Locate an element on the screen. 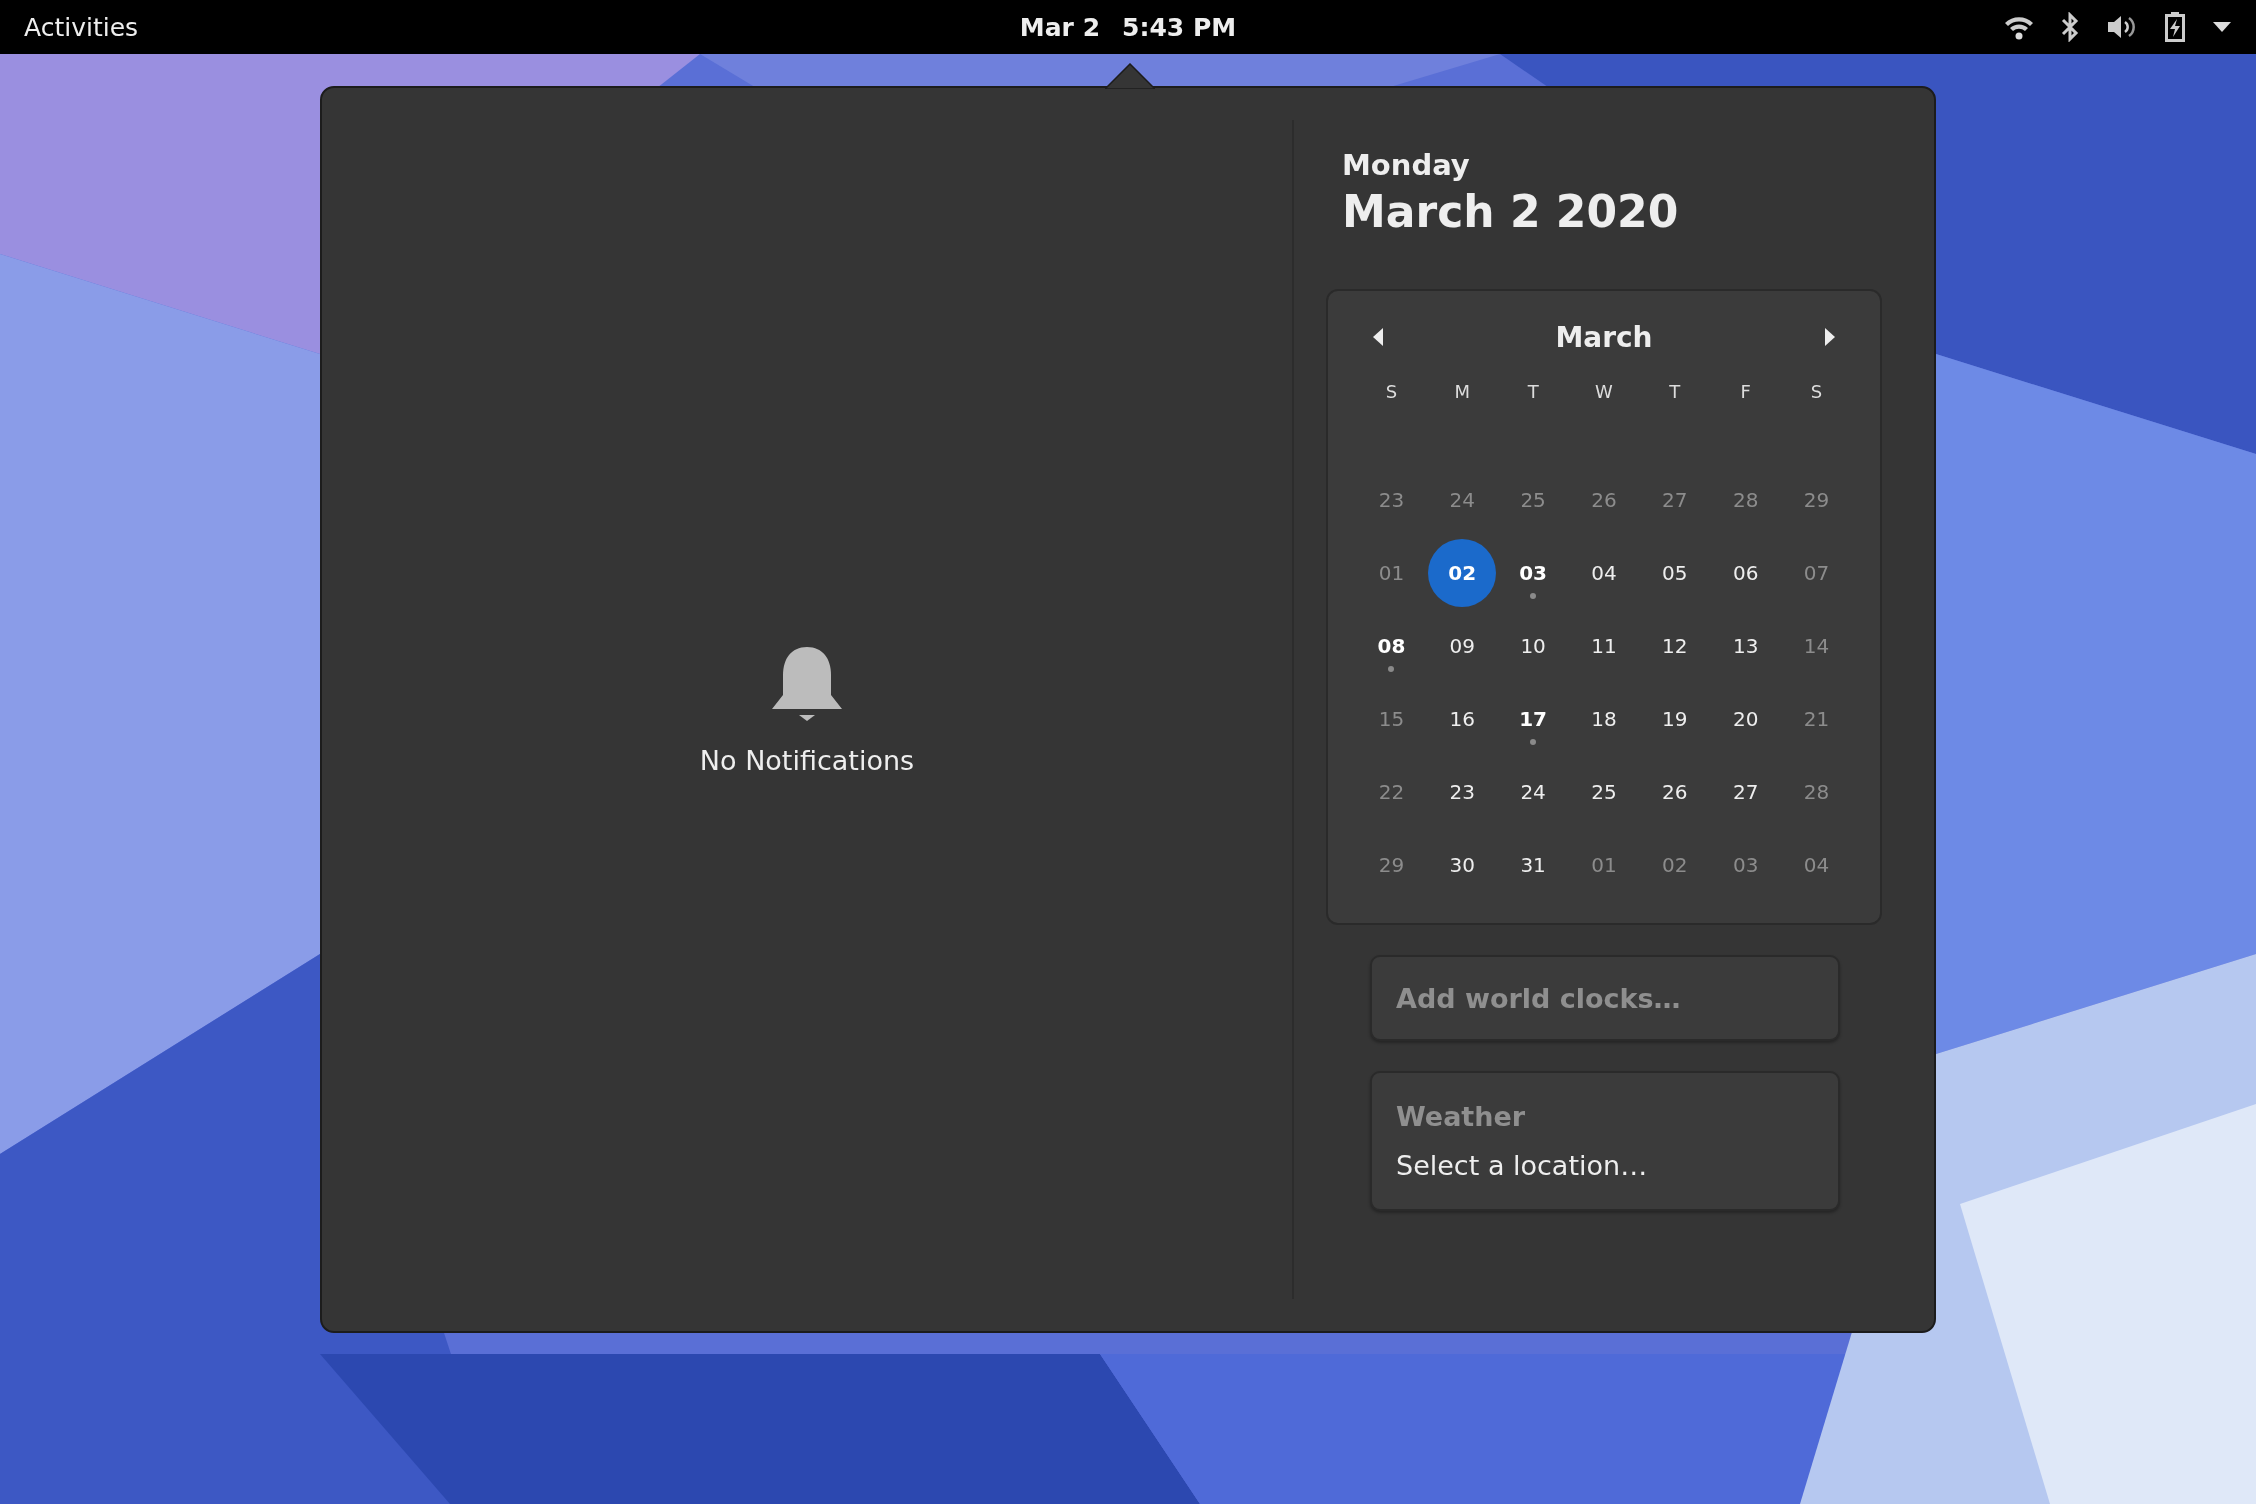 This screenshot has width=2256, height=1504. calendar-day: 04 is located at coordinates (1604, 572).